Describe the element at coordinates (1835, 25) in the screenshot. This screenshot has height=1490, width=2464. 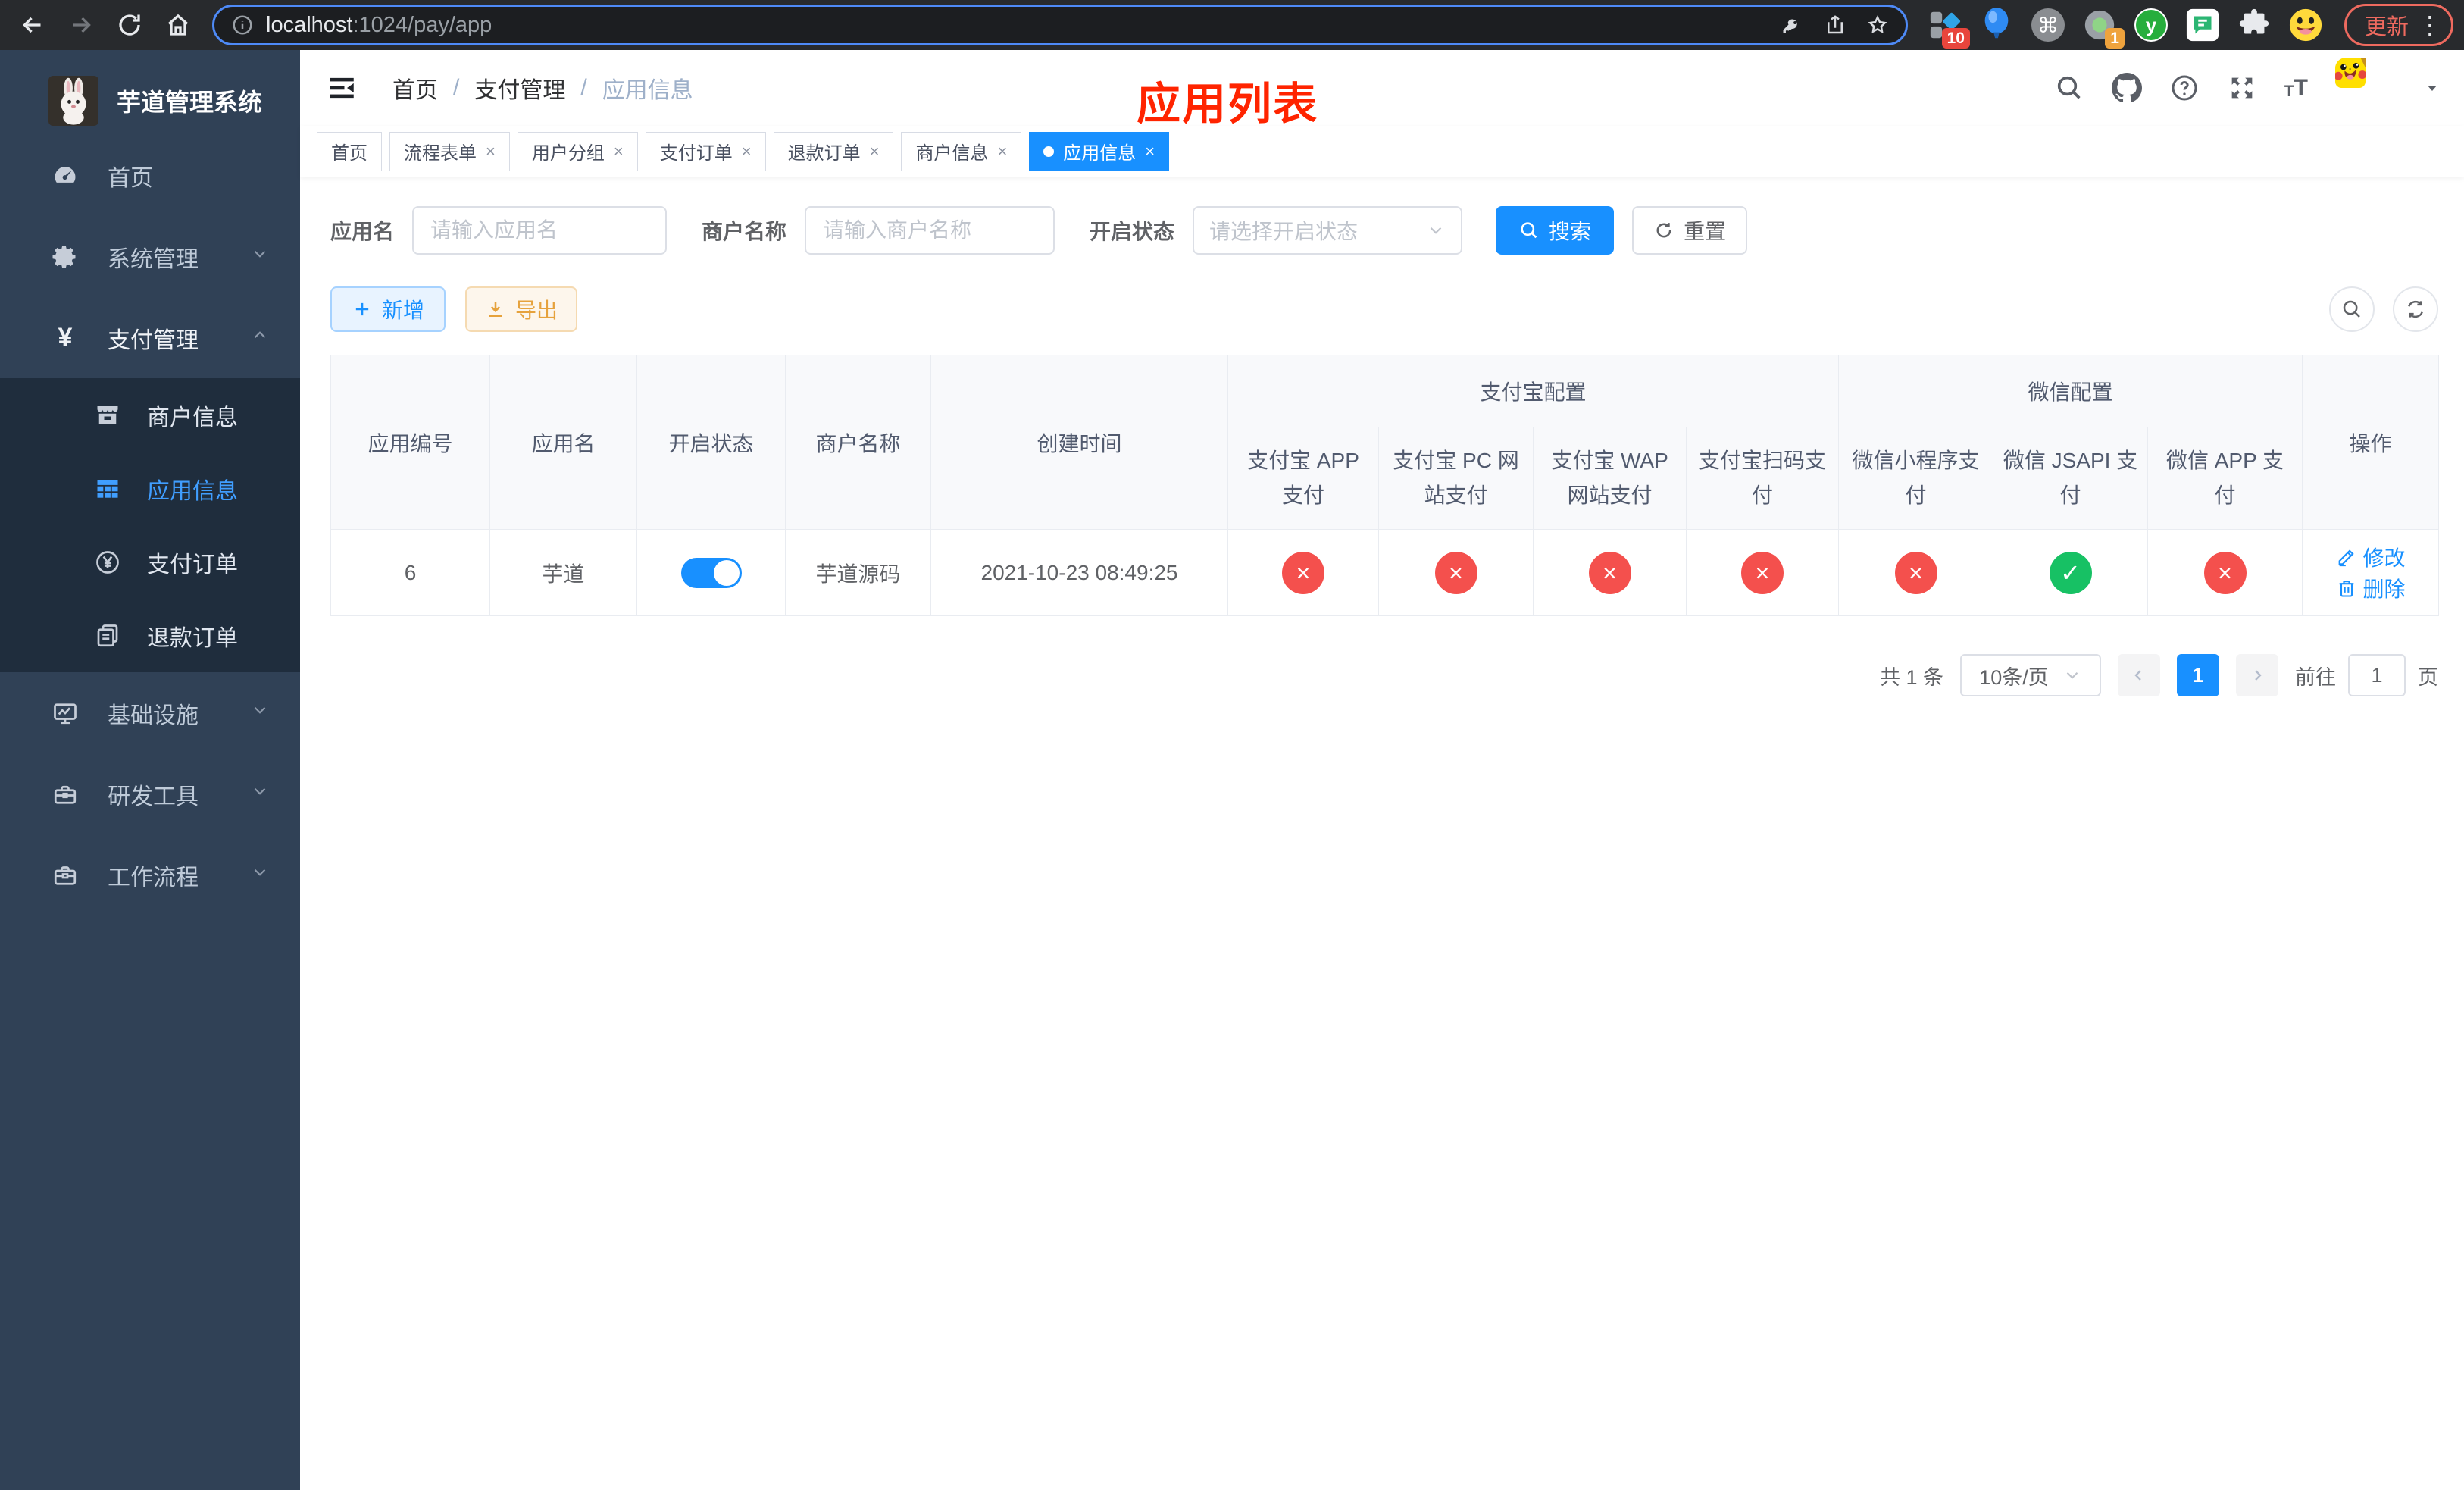
I see `share-icon` at that location.